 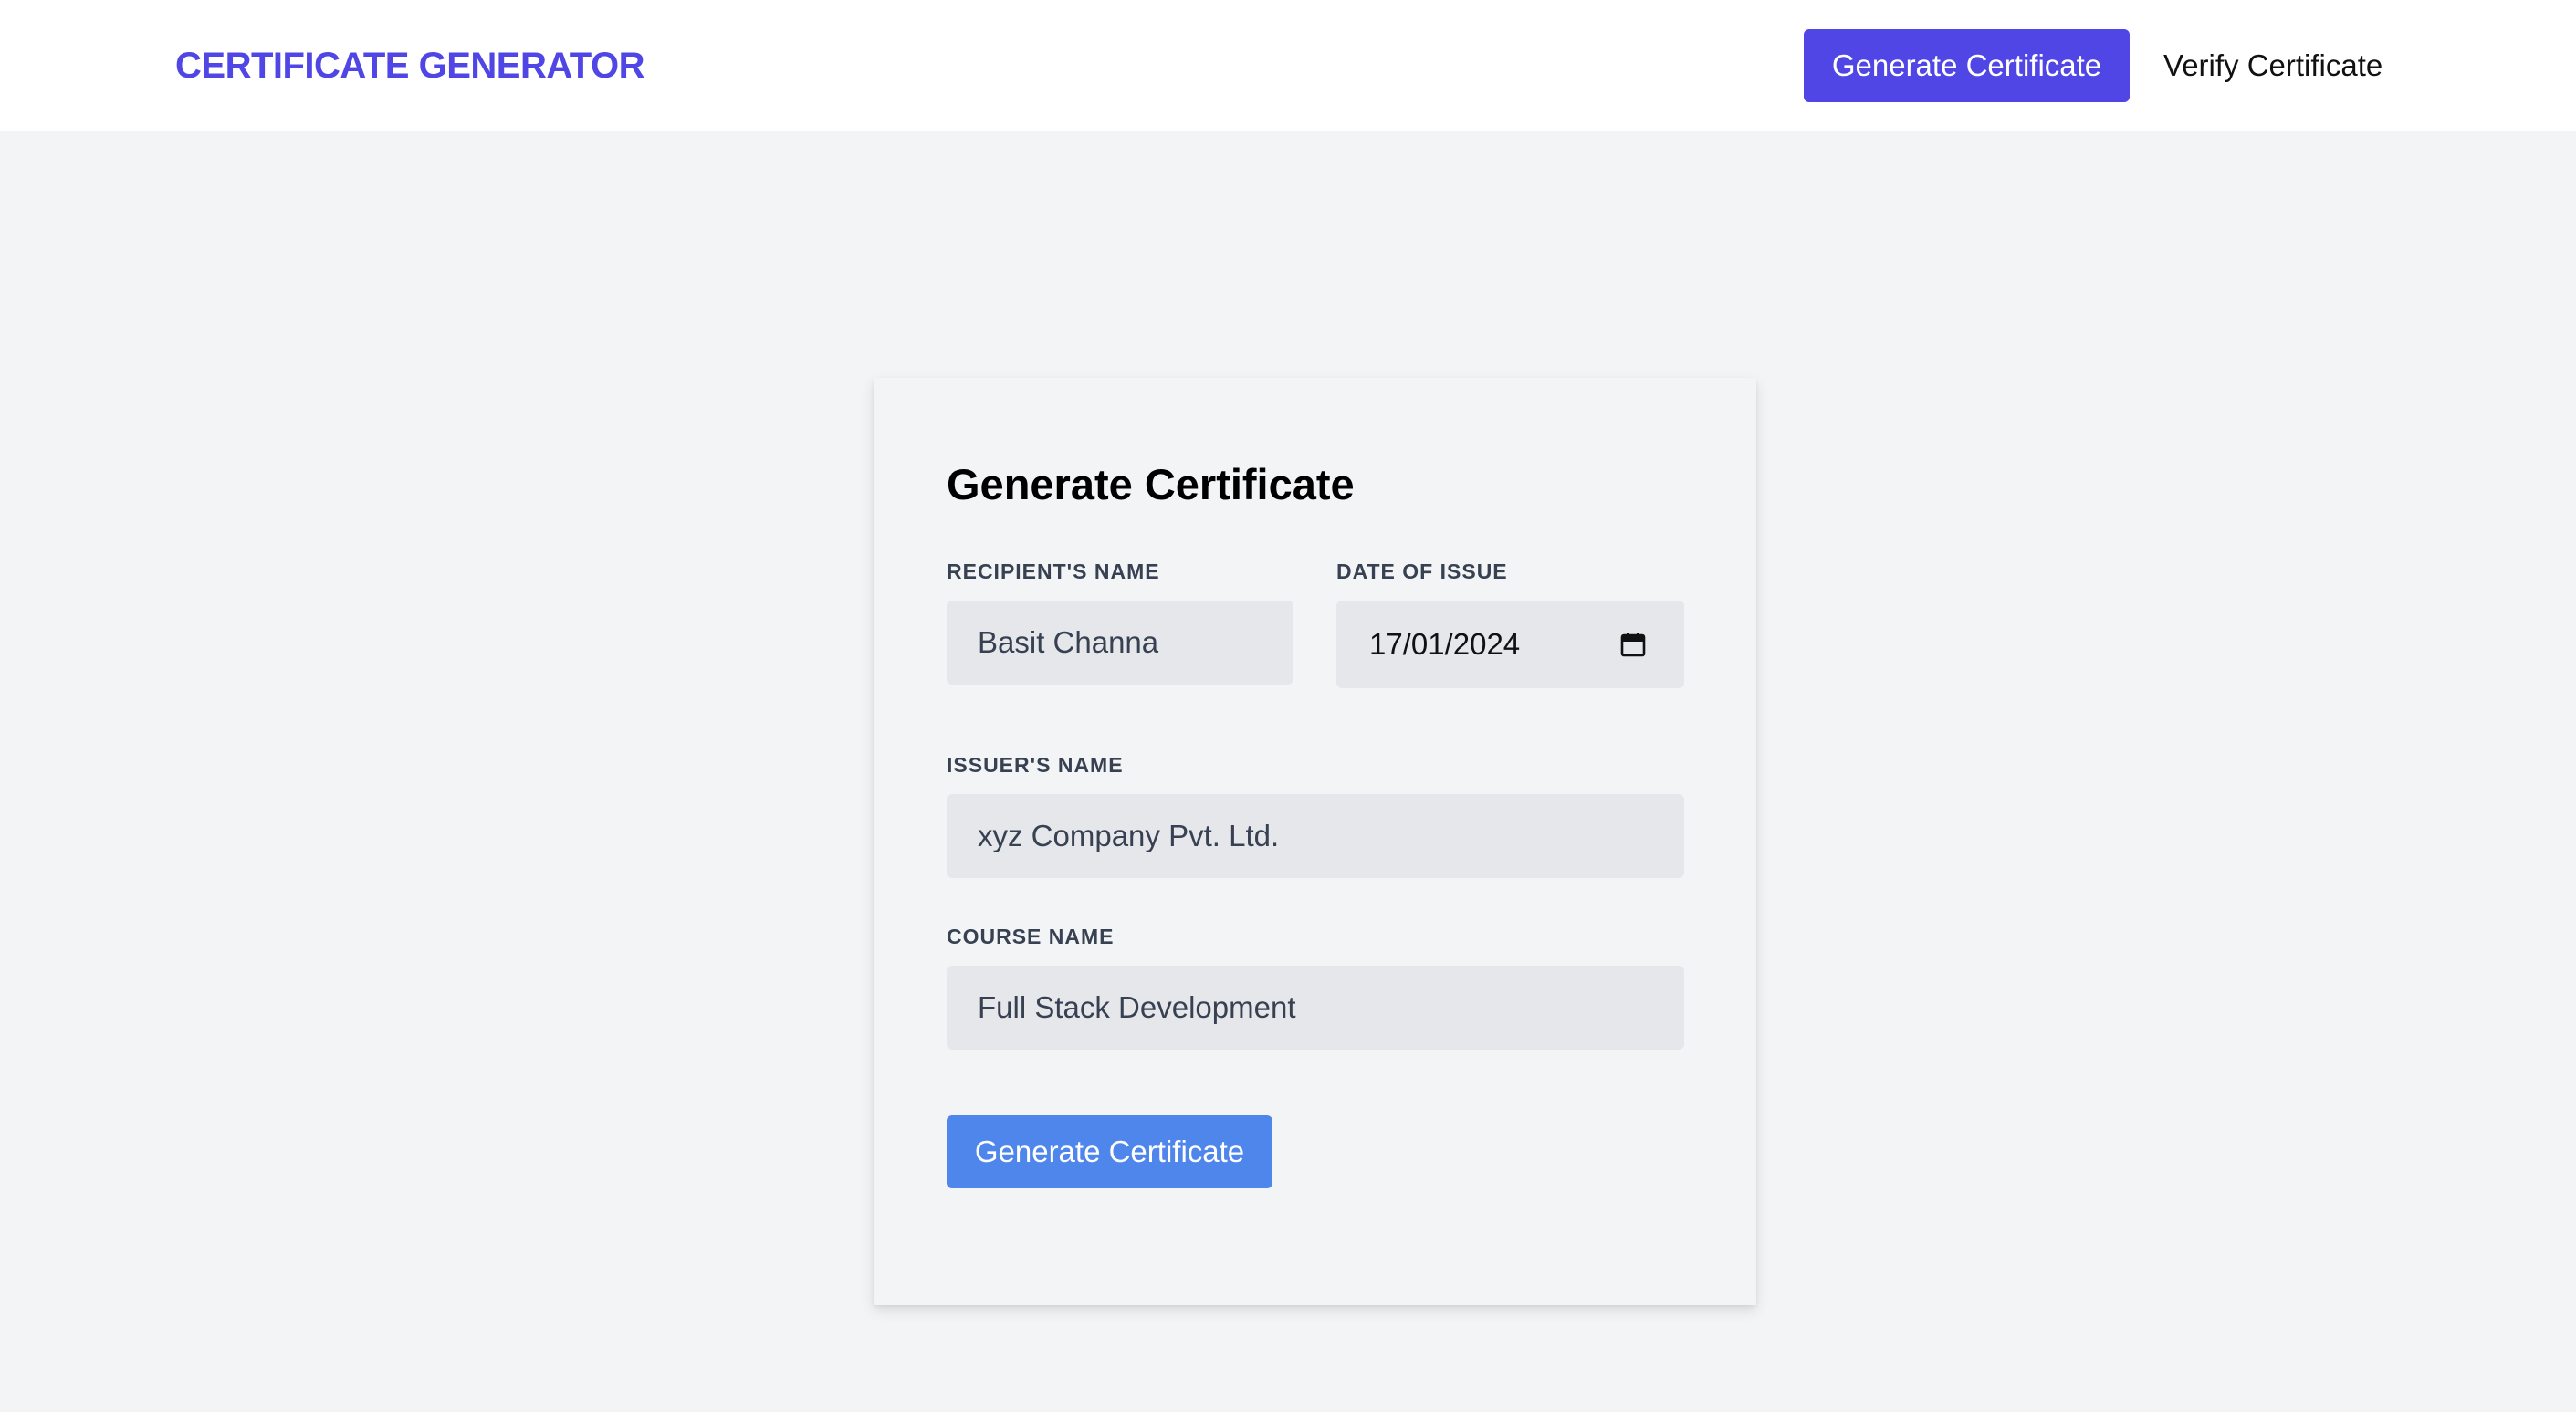 I want to click on recipient-name-label: RECIPIENT'S NAME, so click(x=1053, y=571).